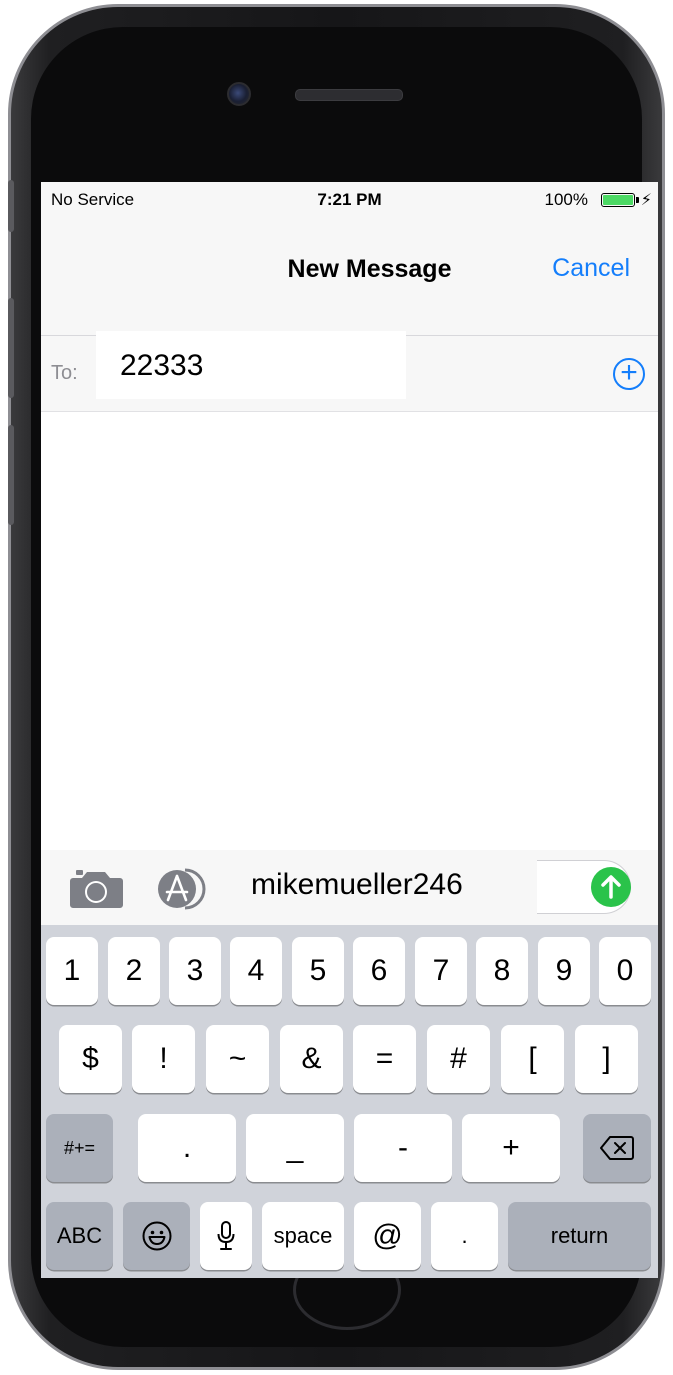  I want to click on key-ampersand: &, so click(311, 1059).